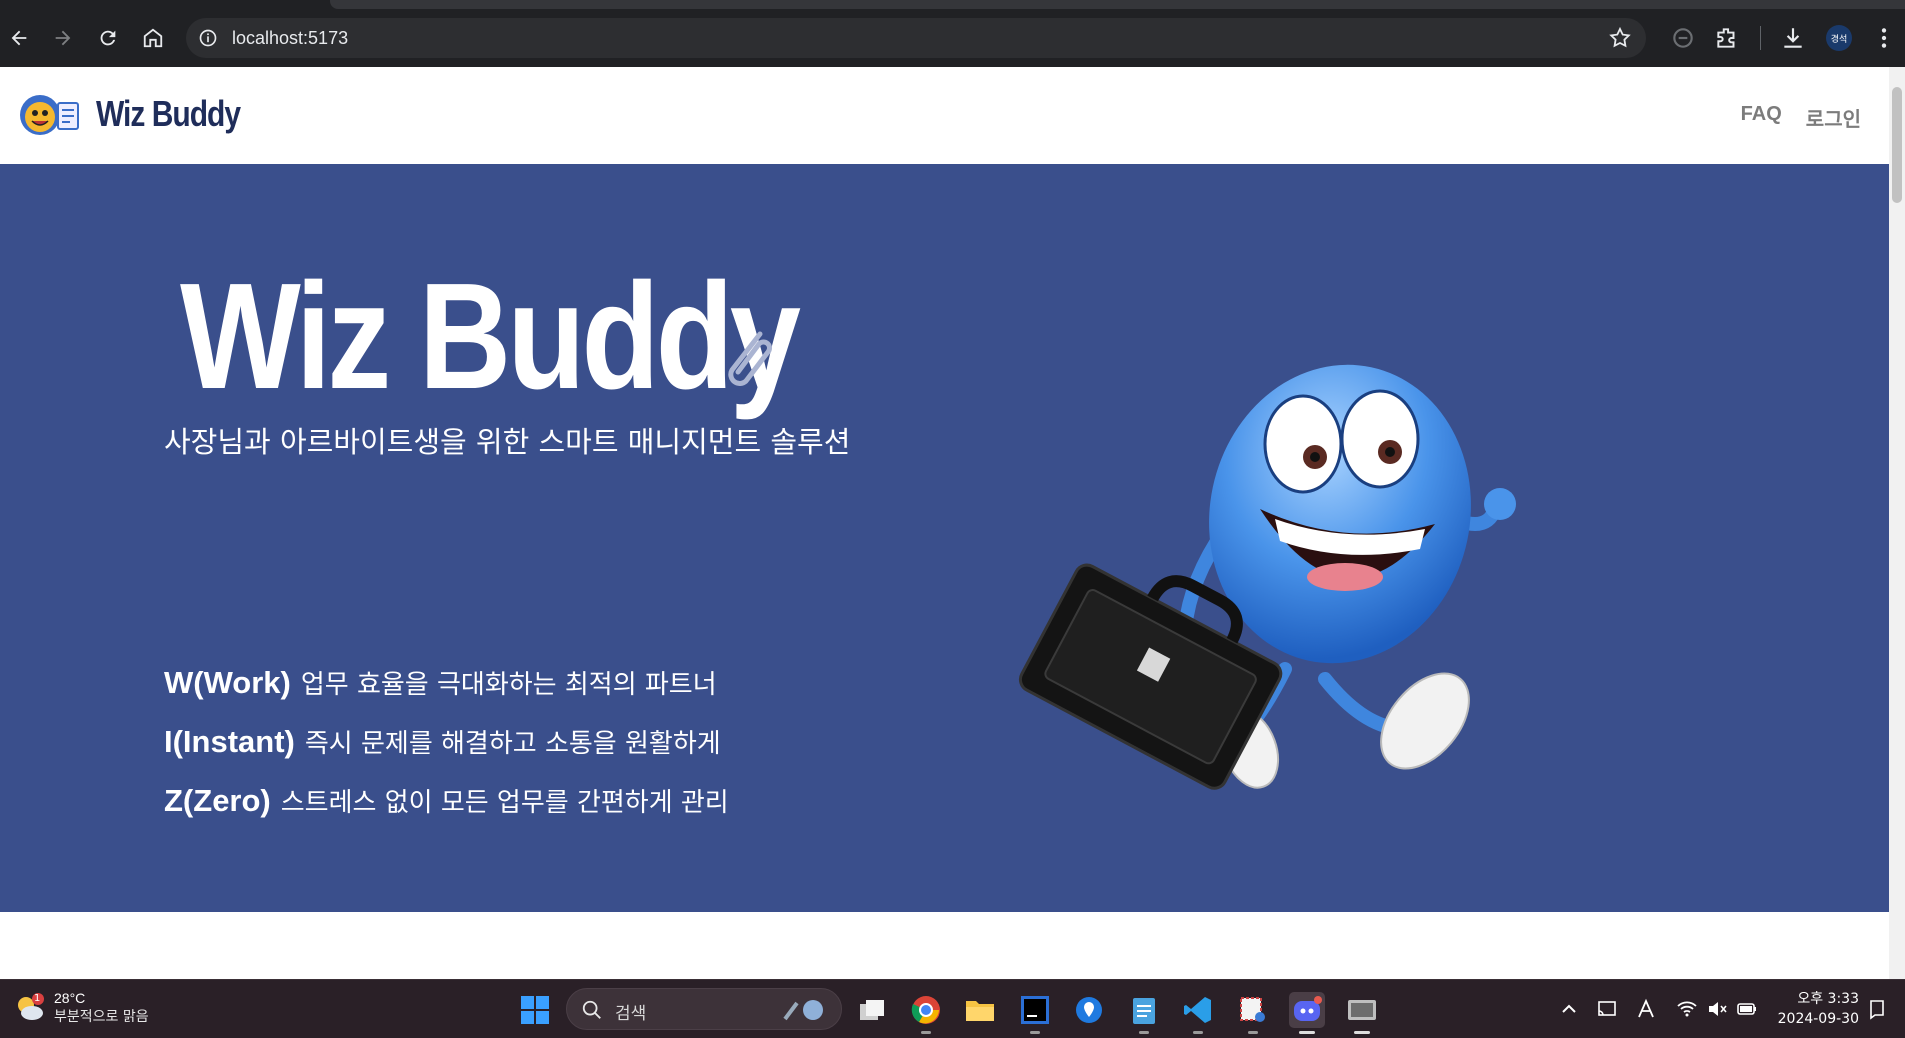 The width and height of the screenshot is (1905, 1038). I want to click on clock-date: 2024-09-30, so click(1818, 1019).